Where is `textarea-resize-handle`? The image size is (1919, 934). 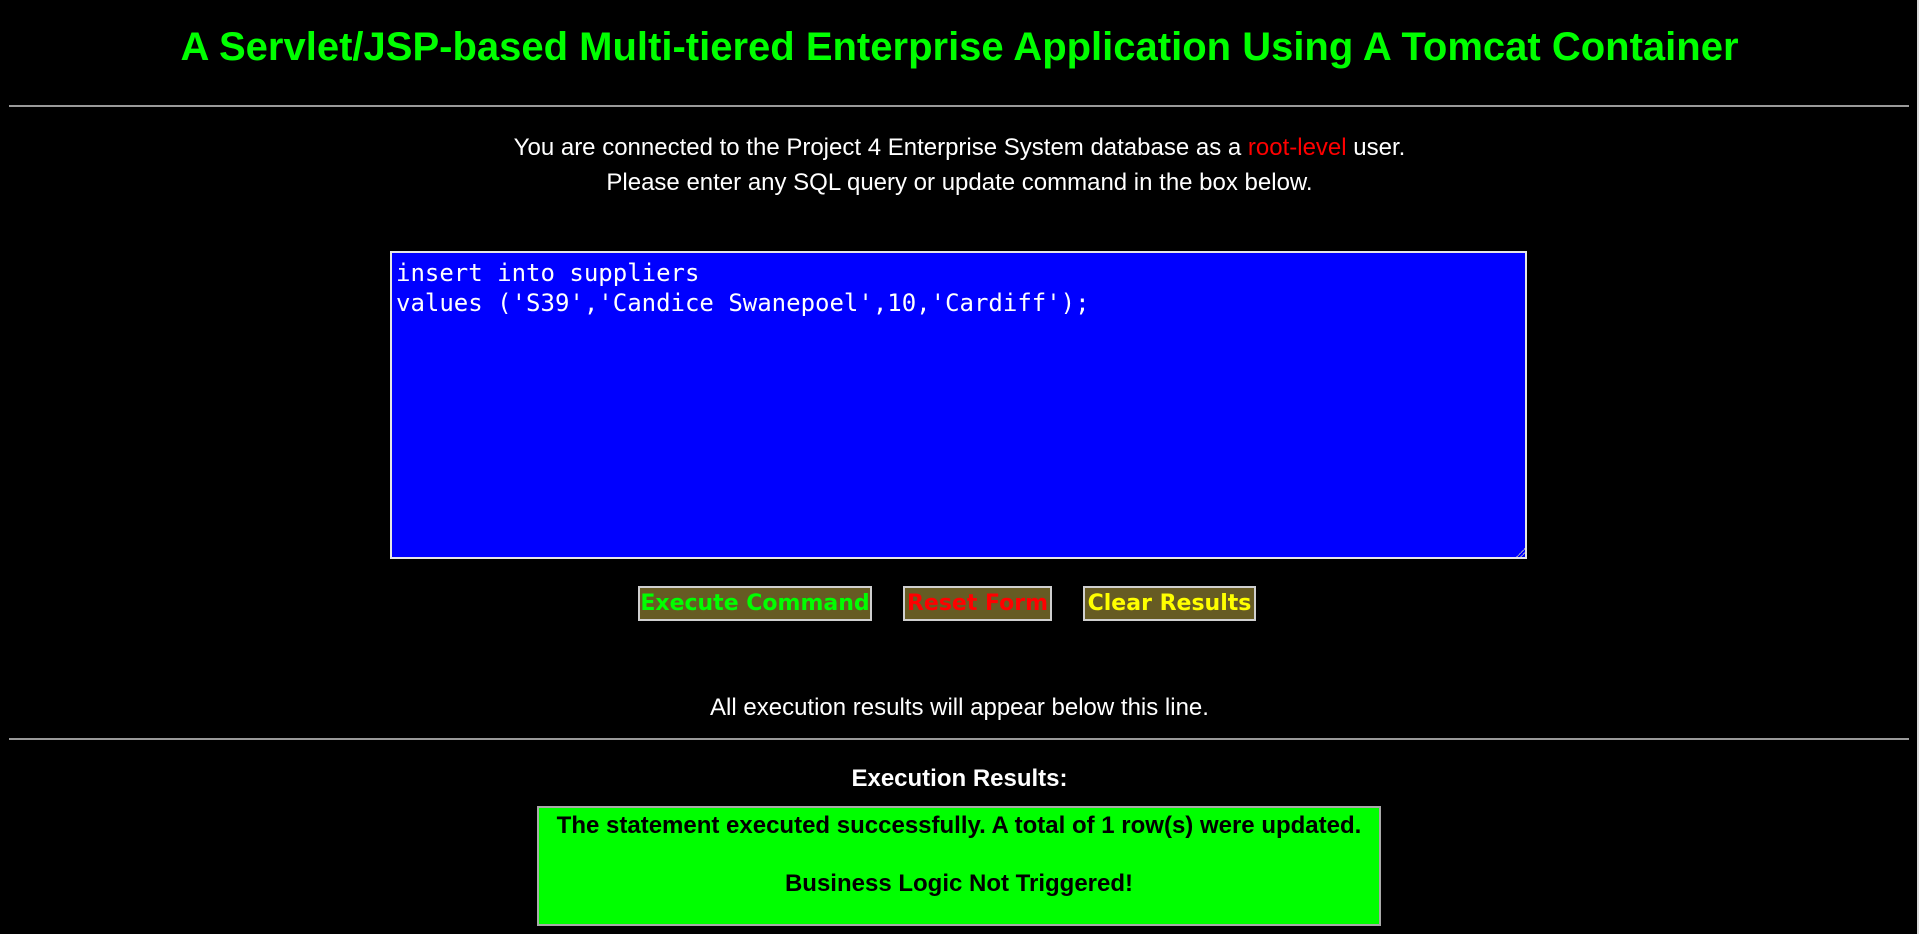
textarea-resize-handle is located at coordinates (1520, 552).